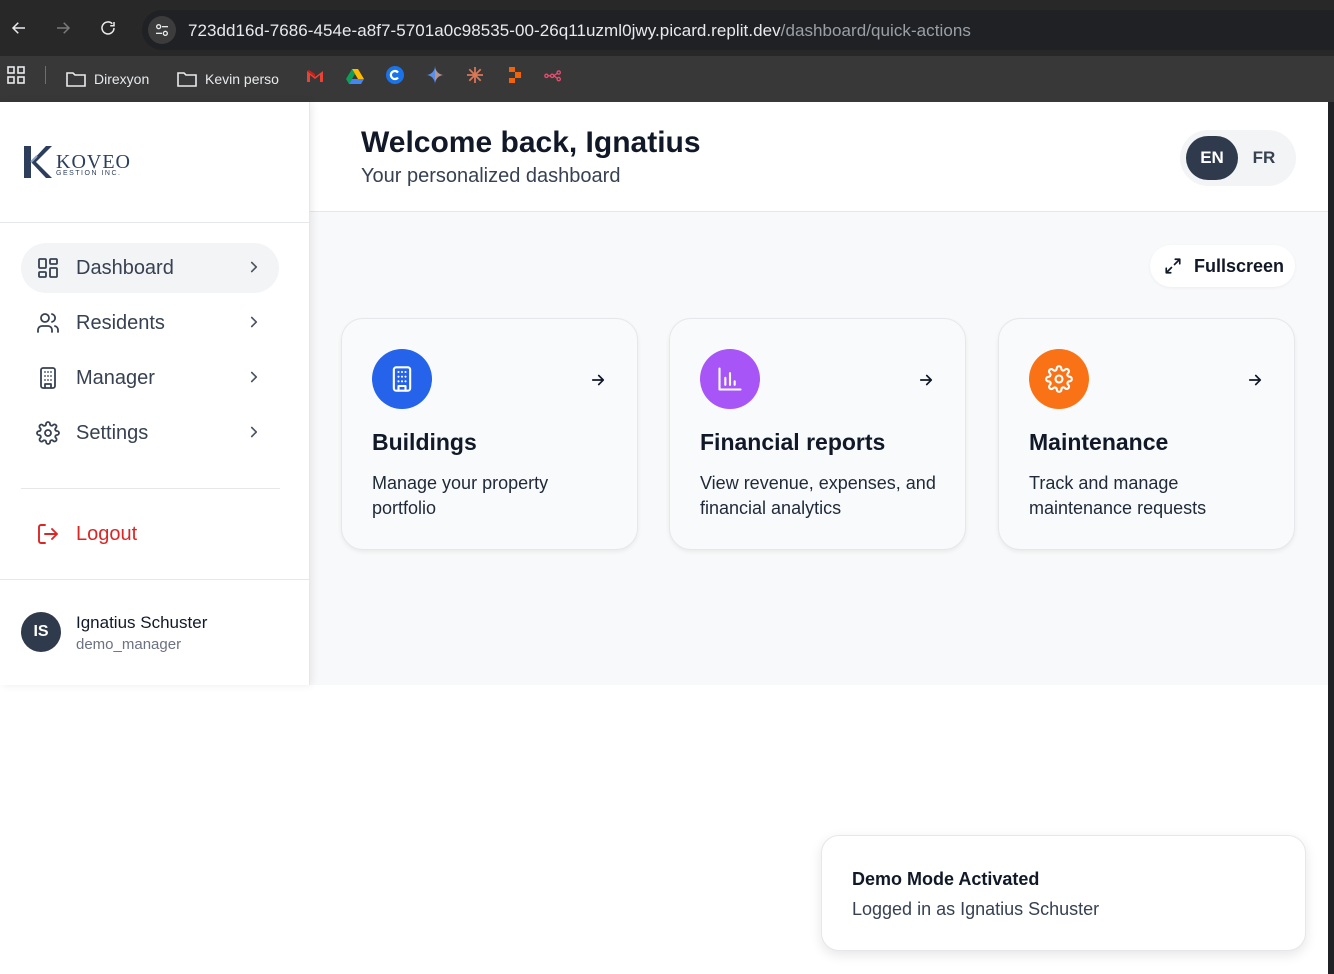 The height and width of the screenshot is (974, 1334). I want to click on logout-icon, so click(48, 534).